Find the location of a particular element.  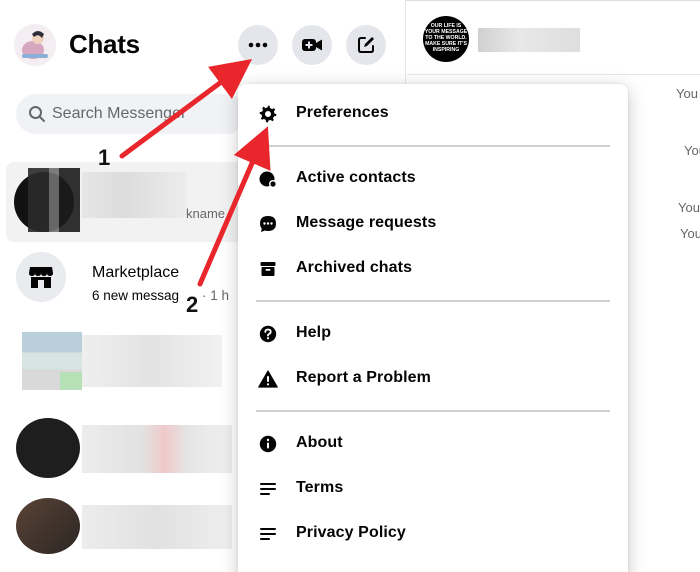

chat-preview-fragment: kname is located at coordinates (206, 213).